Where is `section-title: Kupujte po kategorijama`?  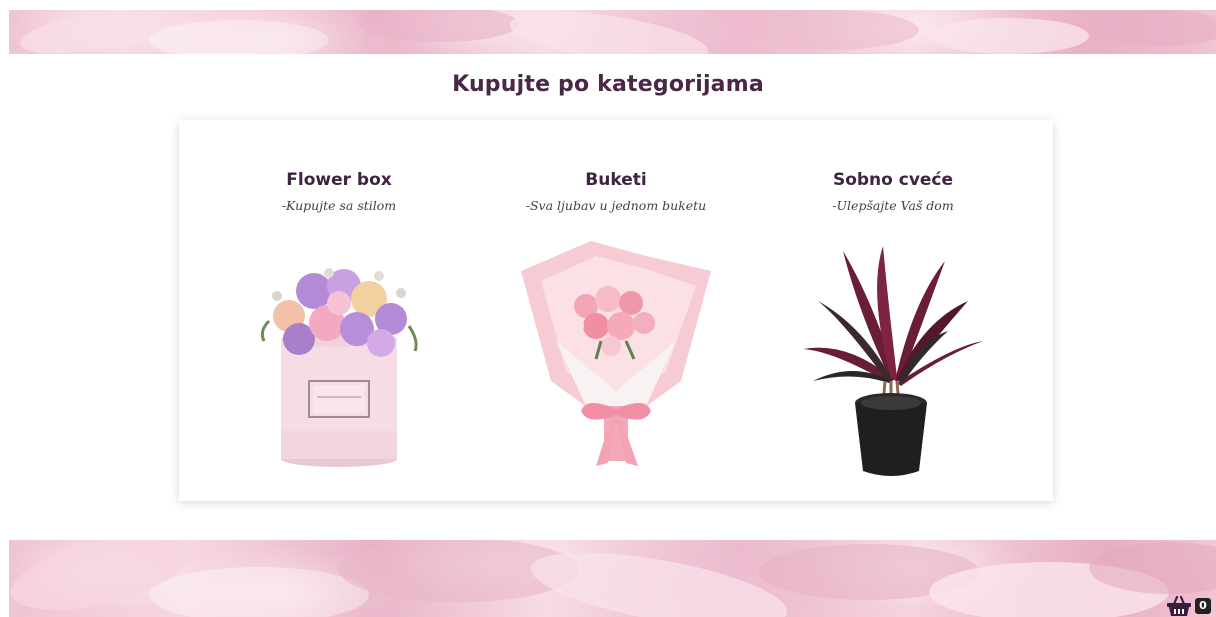 section-title: Kupujte po kategorijama is located at coordinates (608, 84).